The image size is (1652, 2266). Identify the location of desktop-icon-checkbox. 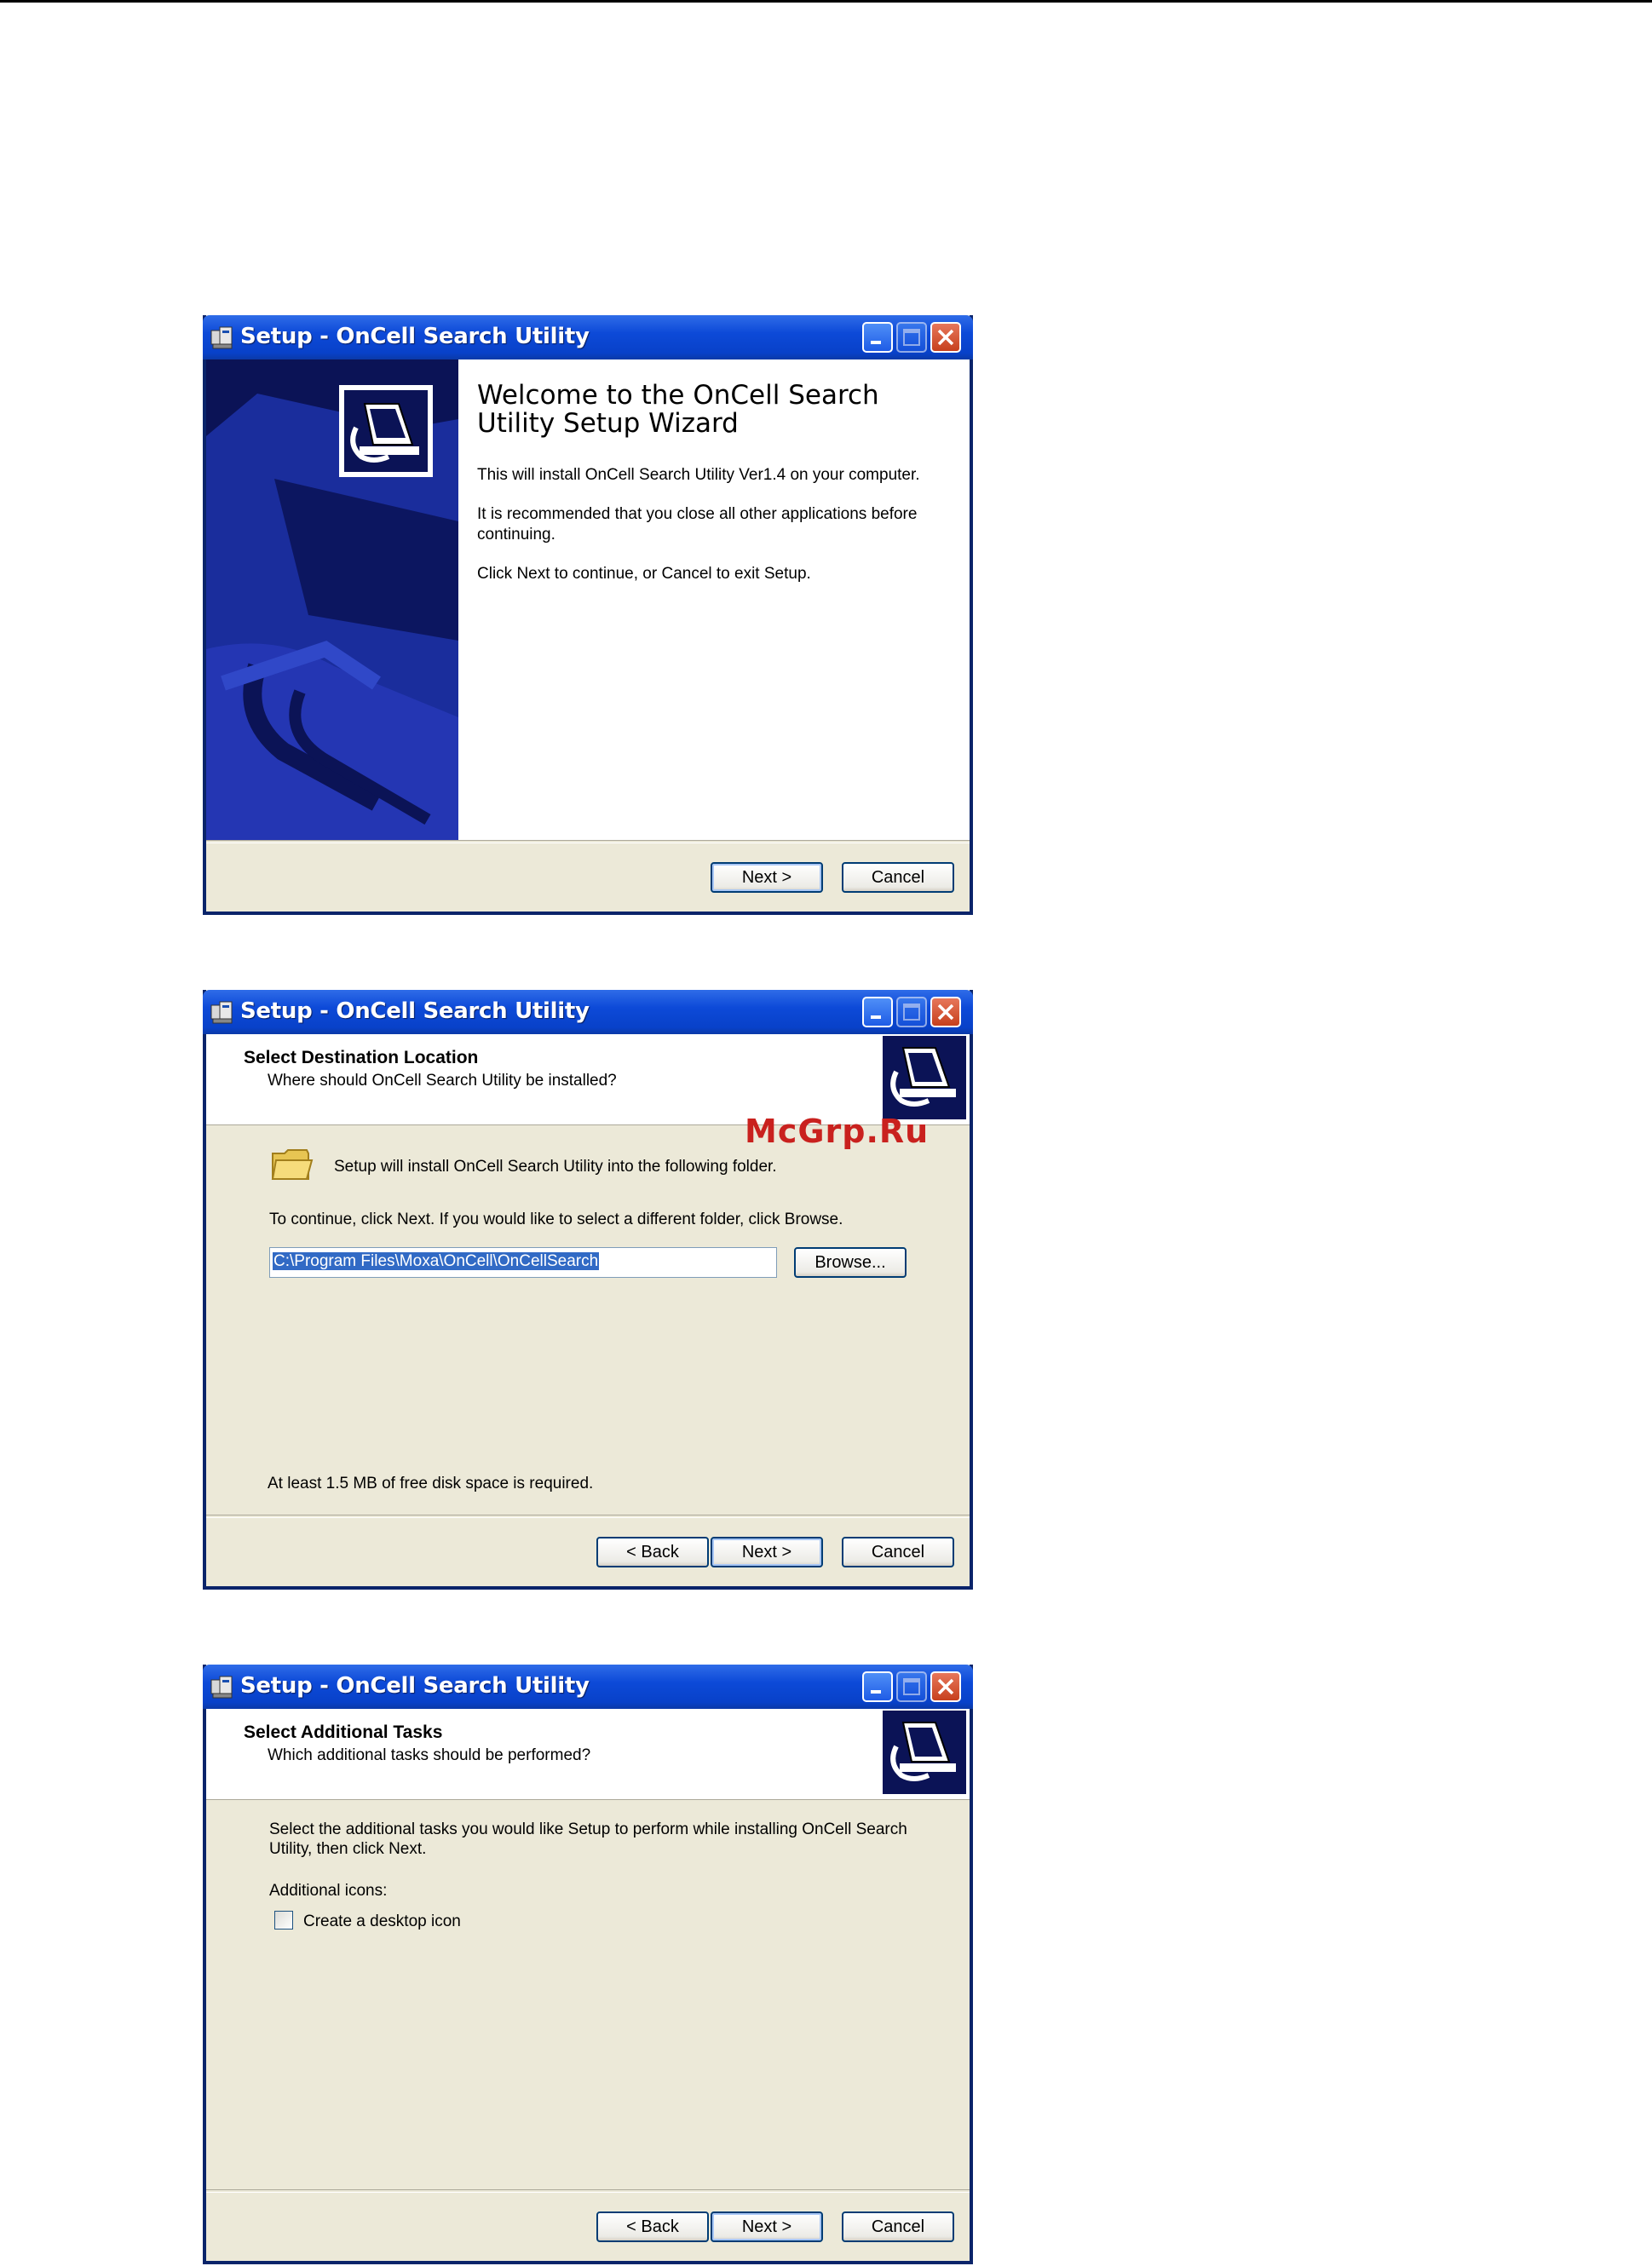
(283, 1921).